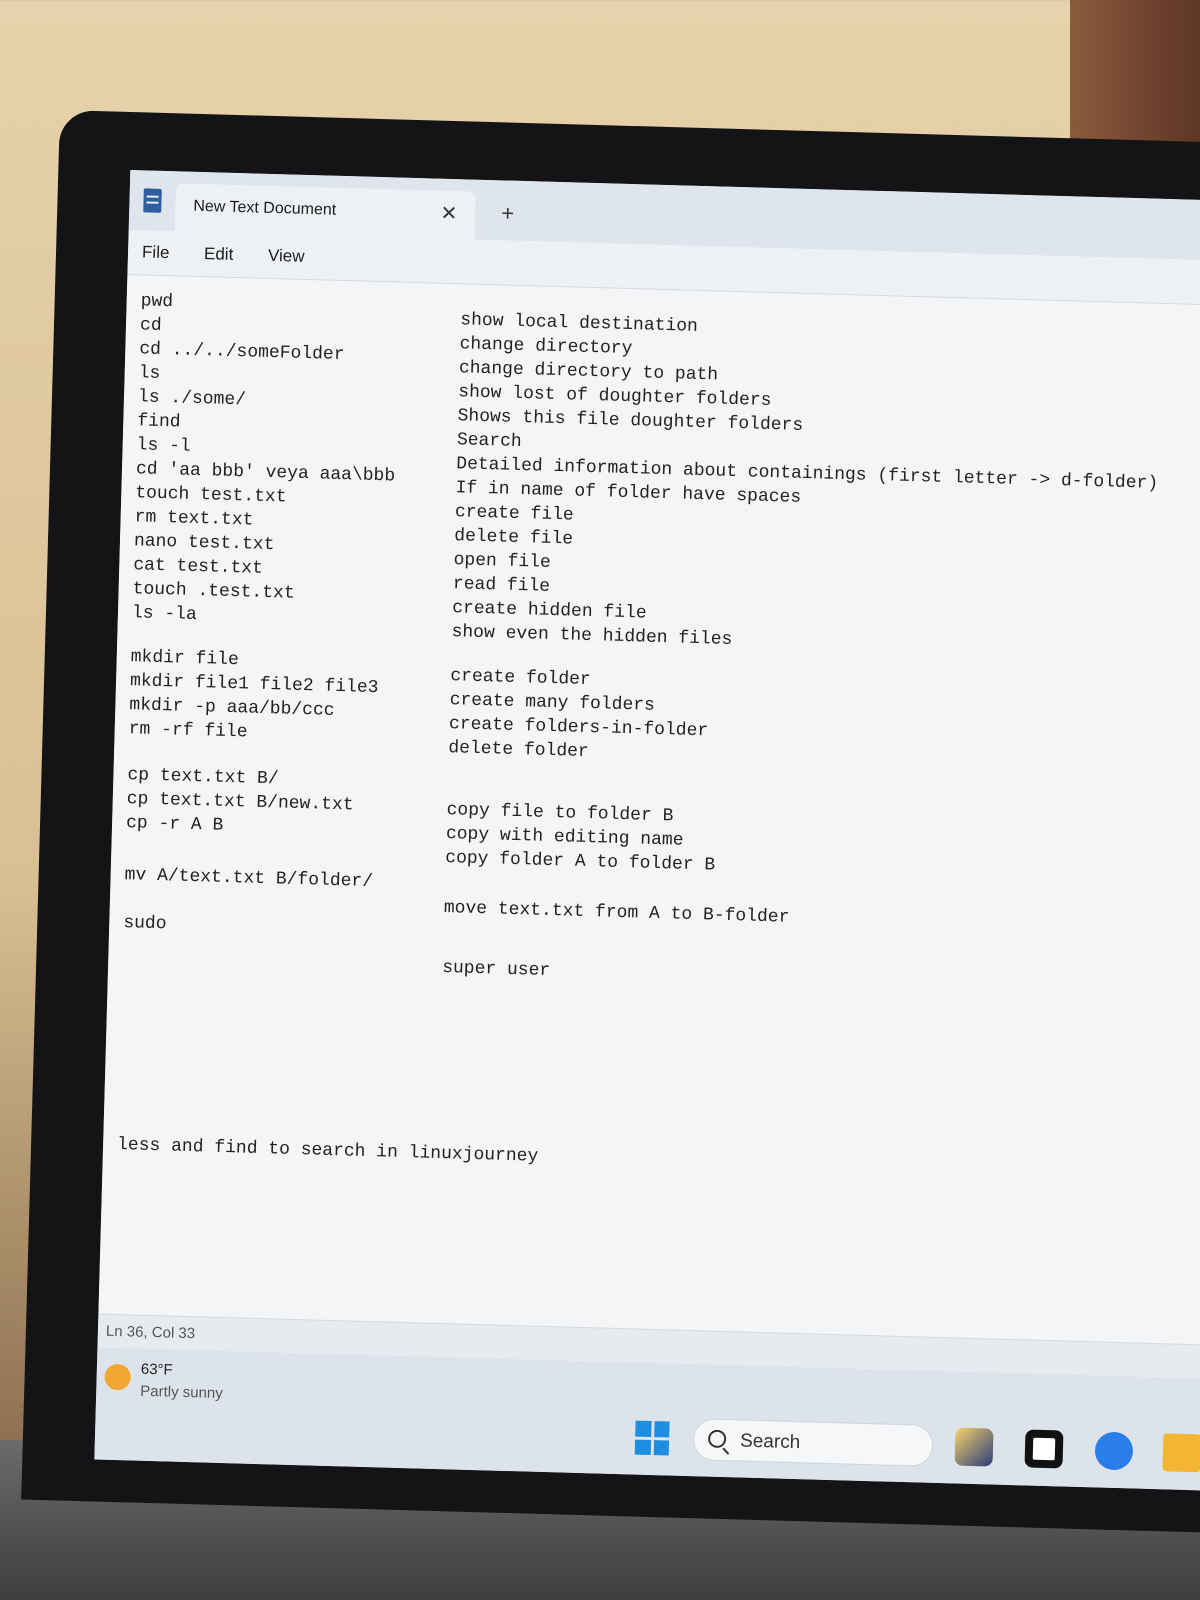  Describe the element at coordinates (188, 731) in the screenshot. I see `command-line: rm -rf file` at that location.